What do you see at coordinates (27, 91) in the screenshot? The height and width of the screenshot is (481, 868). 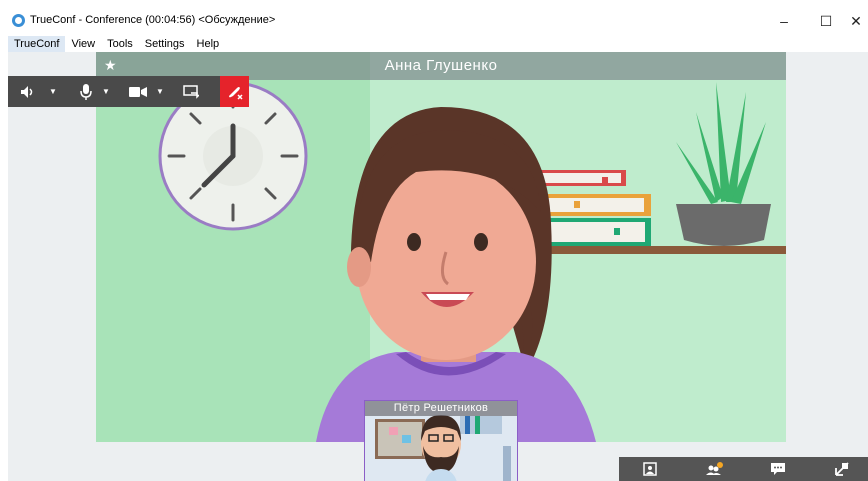 I see `speaker-icon` at bounding box center [27, 91].